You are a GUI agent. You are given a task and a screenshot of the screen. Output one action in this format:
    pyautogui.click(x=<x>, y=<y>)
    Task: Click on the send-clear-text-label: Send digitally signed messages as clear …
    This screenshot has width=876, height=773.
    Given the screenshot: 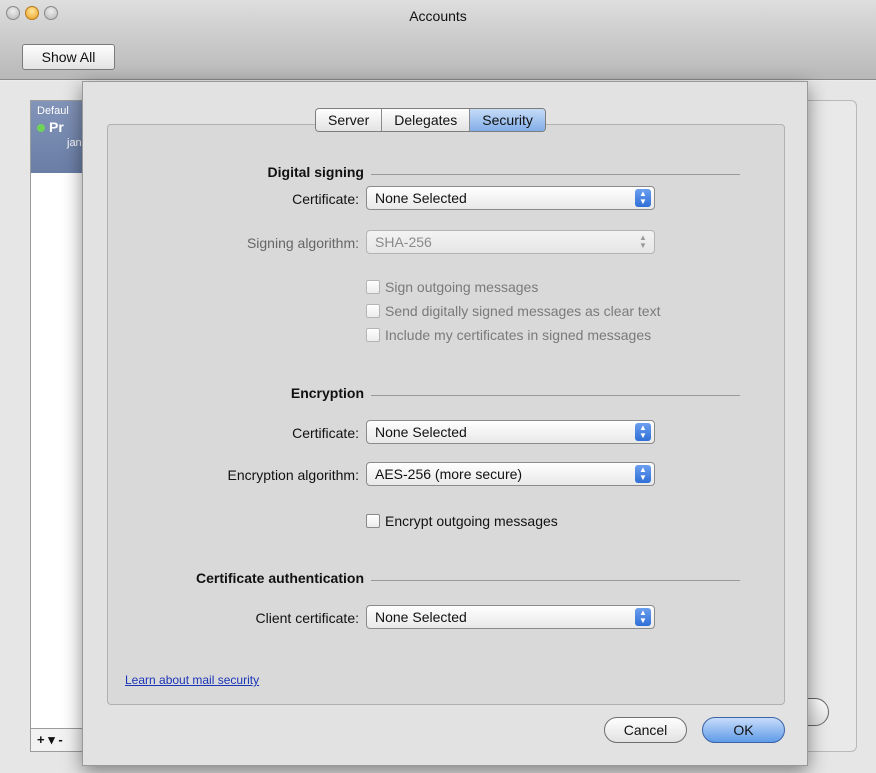 What is the action you would take?
    pyautogui.click(x=523, y=311)
    